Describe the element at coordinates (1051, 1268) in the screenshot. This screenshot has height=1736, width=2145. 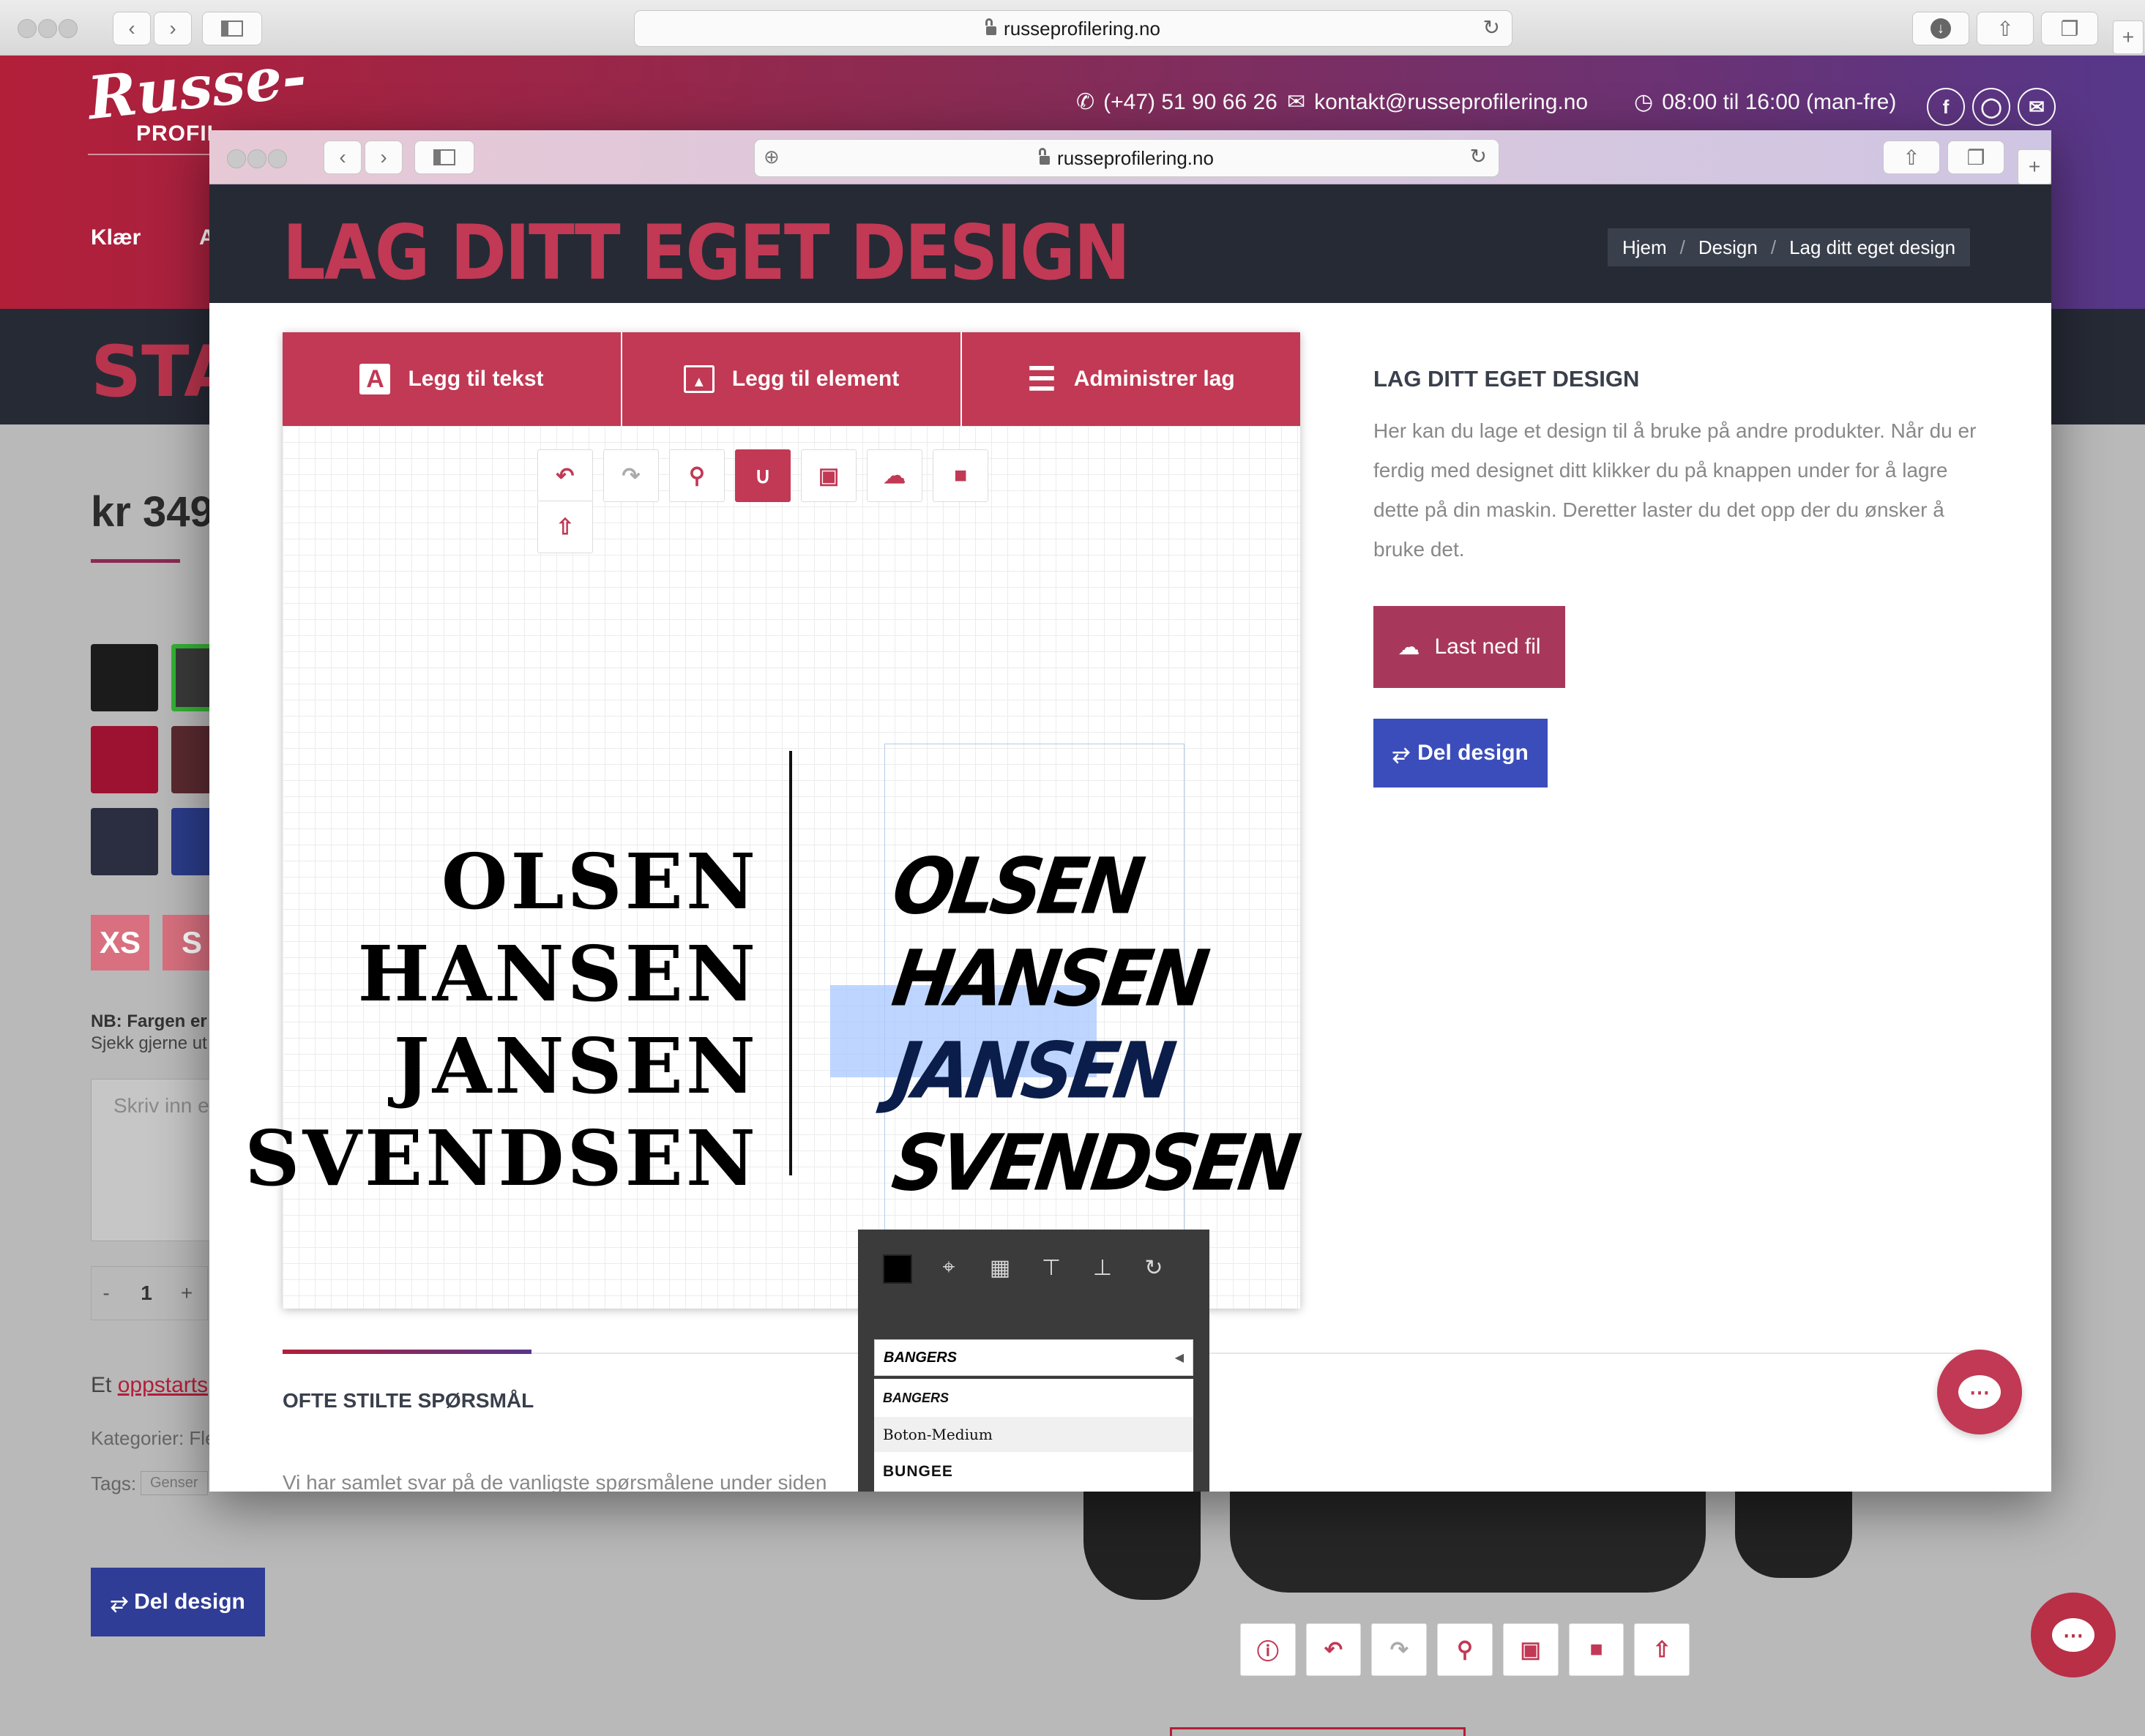
I see `bring-forward-icon: ⊤` at that location.